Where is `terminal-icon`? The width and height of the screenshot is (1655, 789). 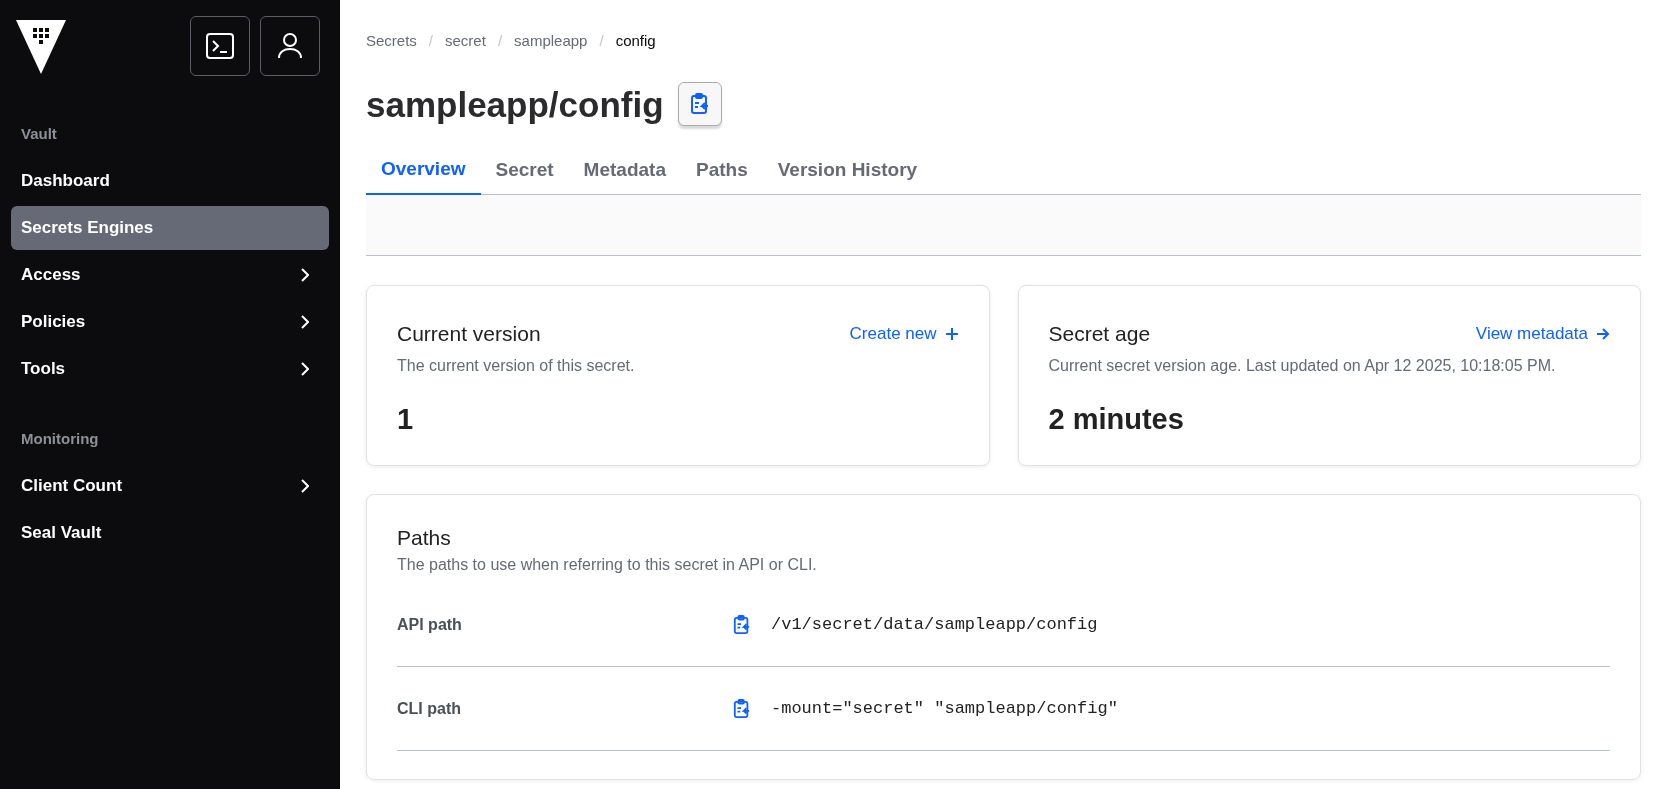
terminal-icon is located at coordinates (220, 46).